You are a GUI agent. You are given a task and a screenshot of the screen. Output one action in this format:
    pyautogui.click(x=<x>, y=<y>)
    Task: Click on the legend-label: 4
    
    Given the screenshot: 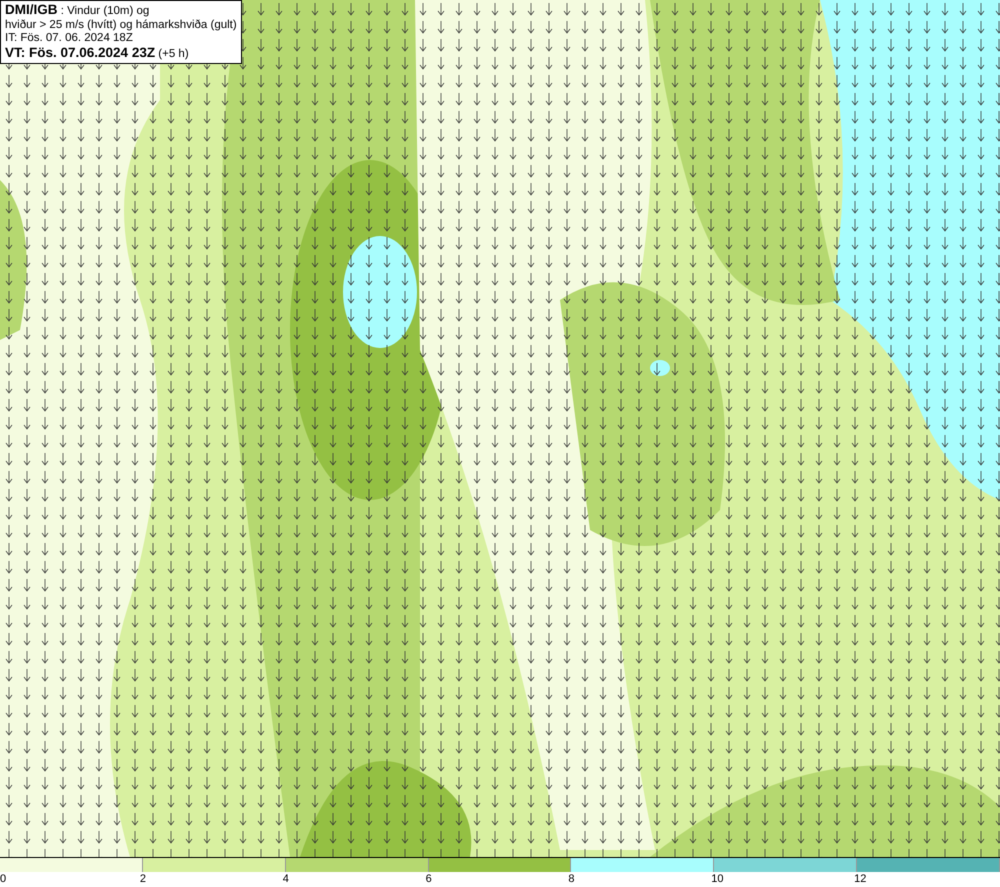 What is the action you would take?
    pyautogui.click(x=285, y=879)
    